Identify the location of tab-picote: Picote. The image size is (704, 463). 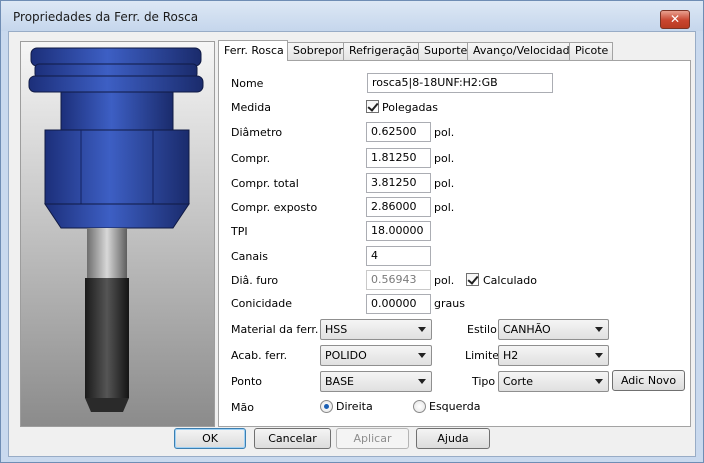
(591, 51).